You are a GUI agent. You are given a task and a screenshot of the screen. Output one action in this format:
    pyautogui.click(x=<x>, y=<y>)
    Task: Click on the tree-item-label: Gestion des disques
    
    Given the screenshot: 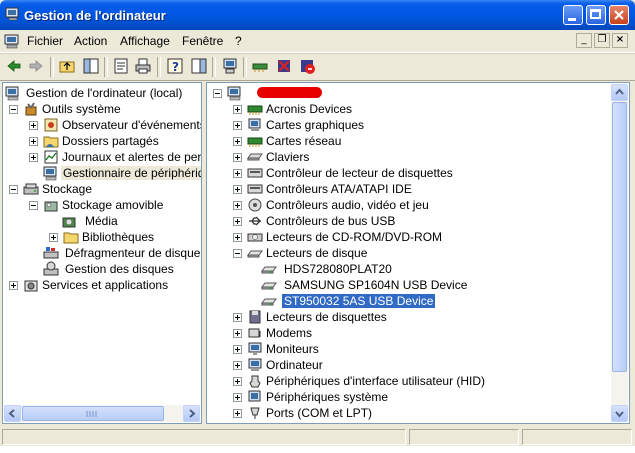 What is the action you would take?
    pyautogui.click(x=119, y=269)
    